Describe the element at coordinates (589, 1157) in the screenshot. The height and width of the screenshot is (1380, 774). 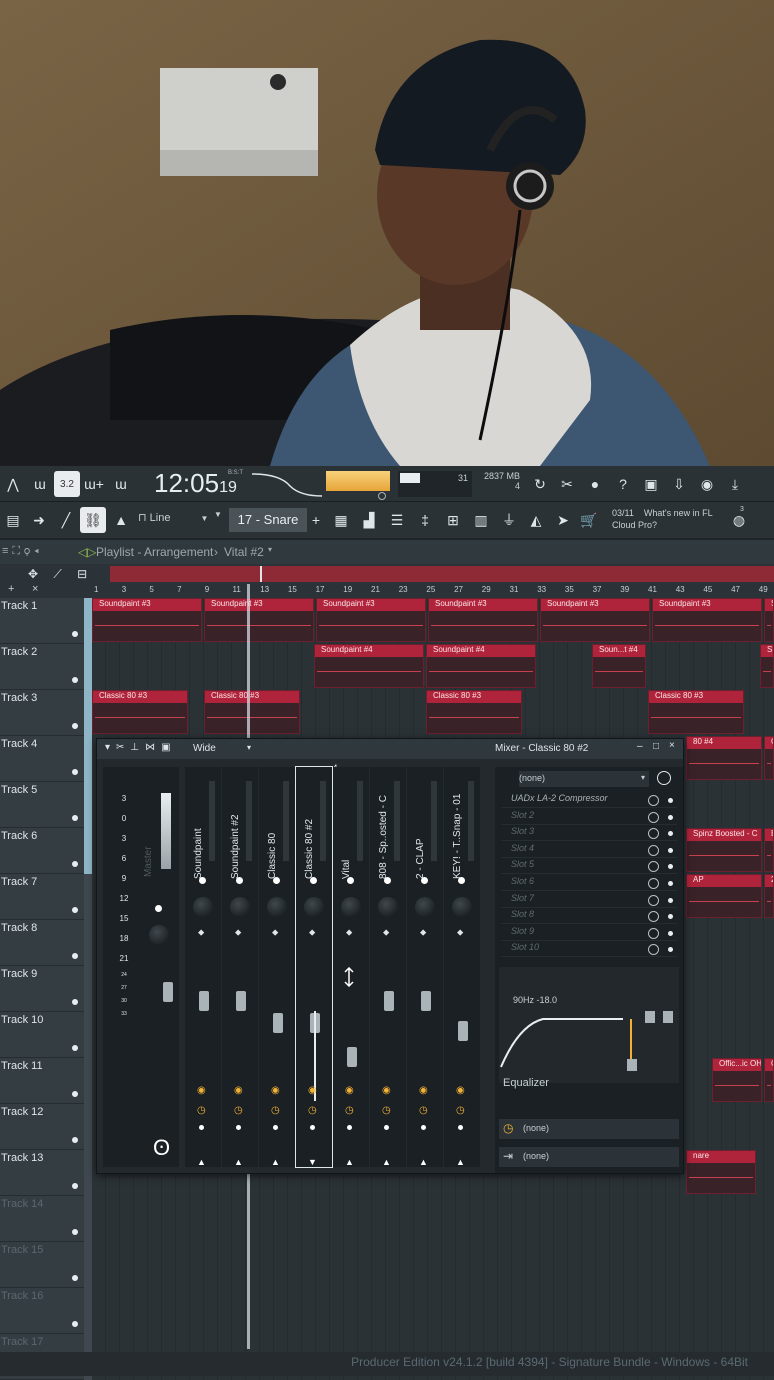
I see `output-route-selector: ⇥ (none)` at that location.